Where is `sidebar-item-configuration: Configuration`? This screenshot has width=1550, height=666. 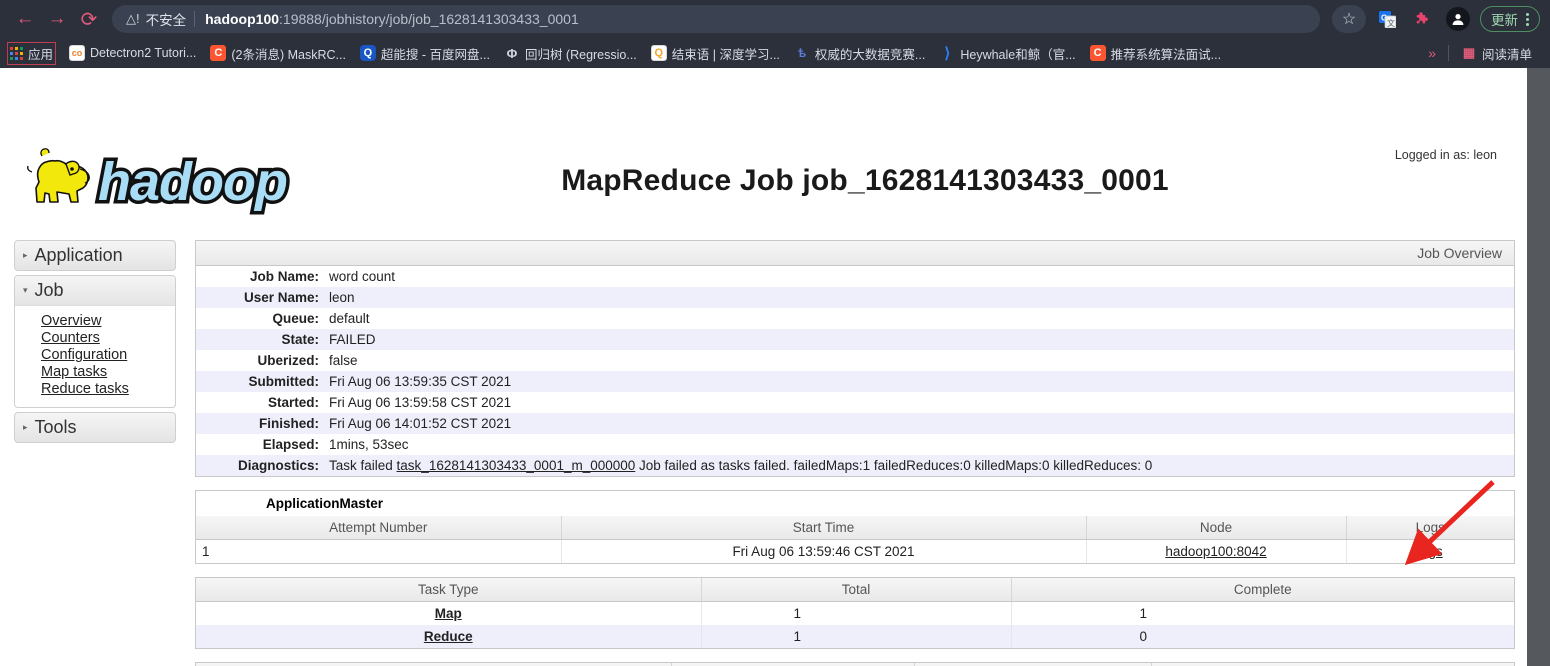
sidebar-item-configuration: Configuration is located at coordinates (108, 355).